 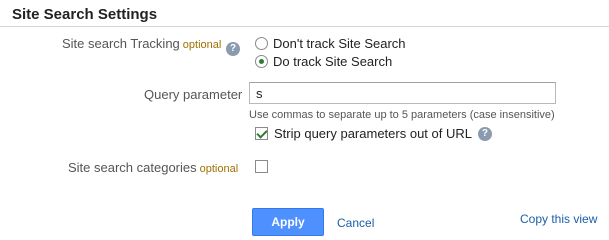 I want to click on radio-button-unchecked, so click(x=261, y=43).